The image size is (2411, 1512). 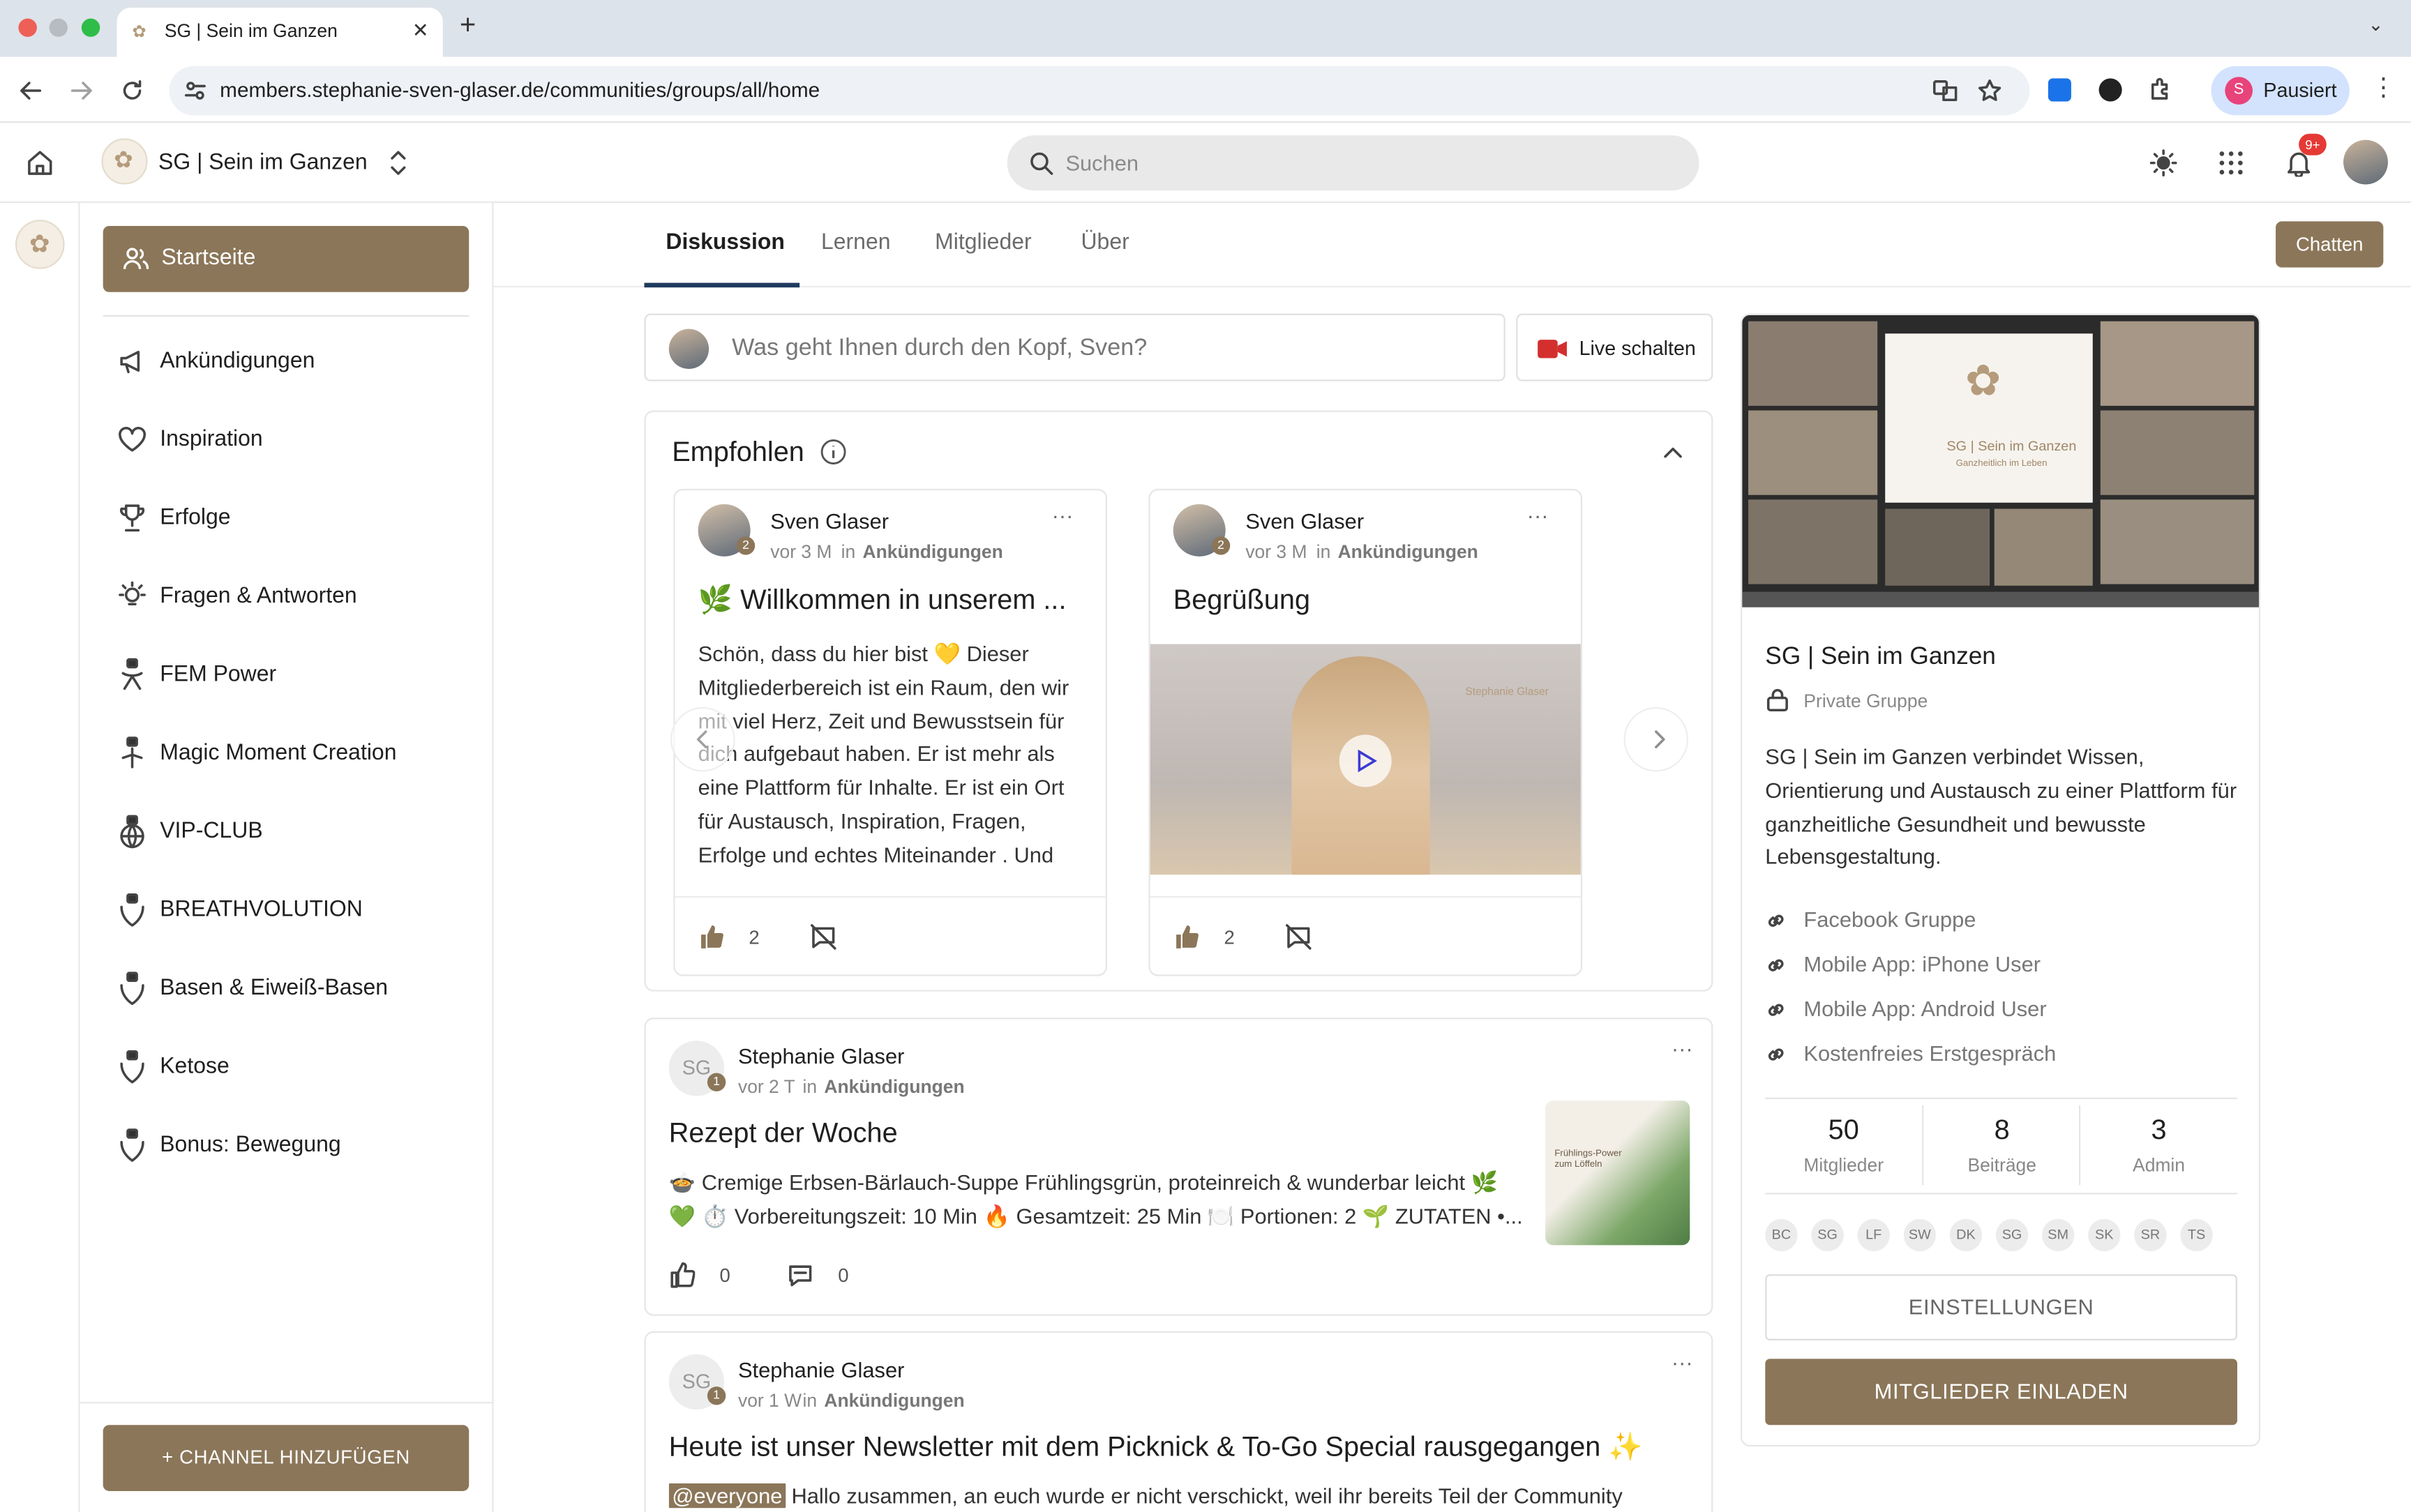 What do you see at coordinates (1945, 91) in the screenshot?
I see `translate-icon` at bounding box center [1945, 91].